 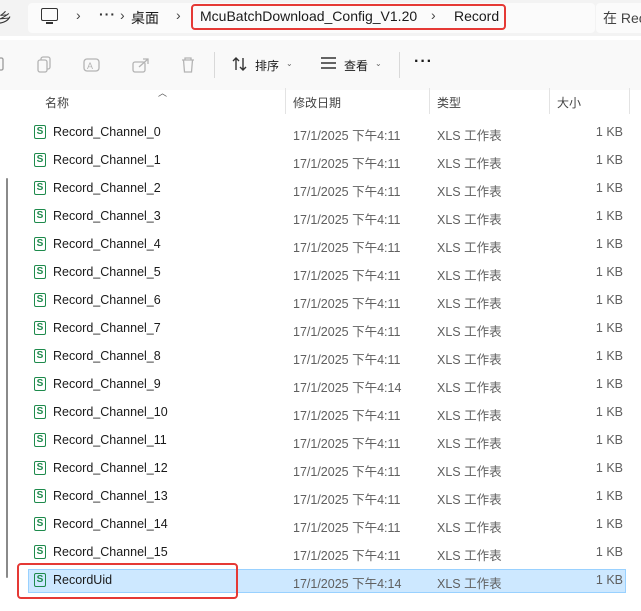 What do you see at coordinates (449, 102) in the screenshot?
I see `column-header-type: 类型` at bounding box center [449, 102].